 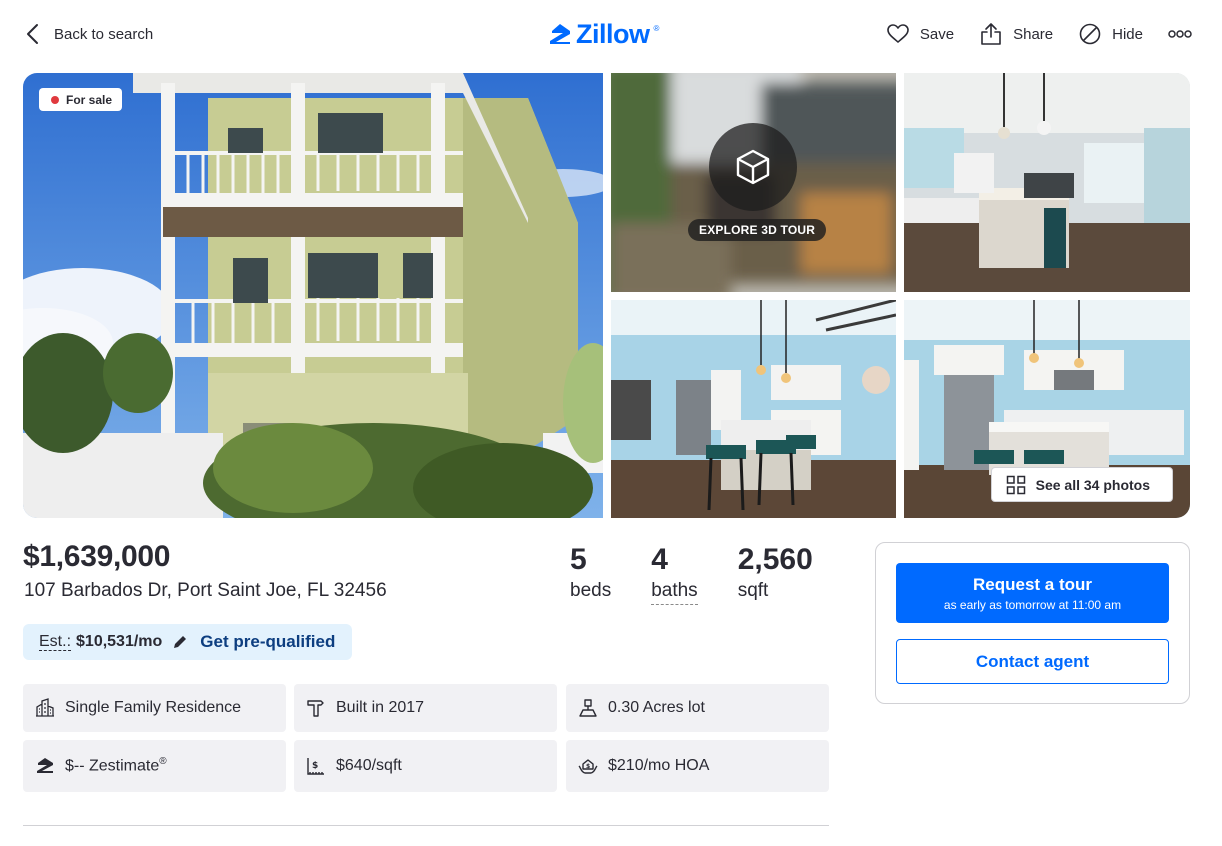 I want to click on kitchen-island-photo, so click(x=753, y=409).